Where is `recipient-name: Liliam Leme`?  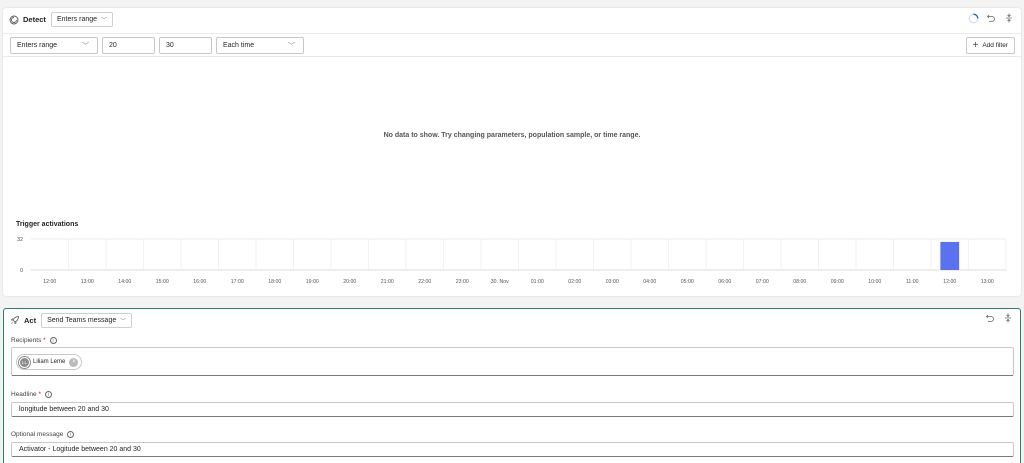
recipient-name: Liliam Leme is located at coordinates (49, 362).